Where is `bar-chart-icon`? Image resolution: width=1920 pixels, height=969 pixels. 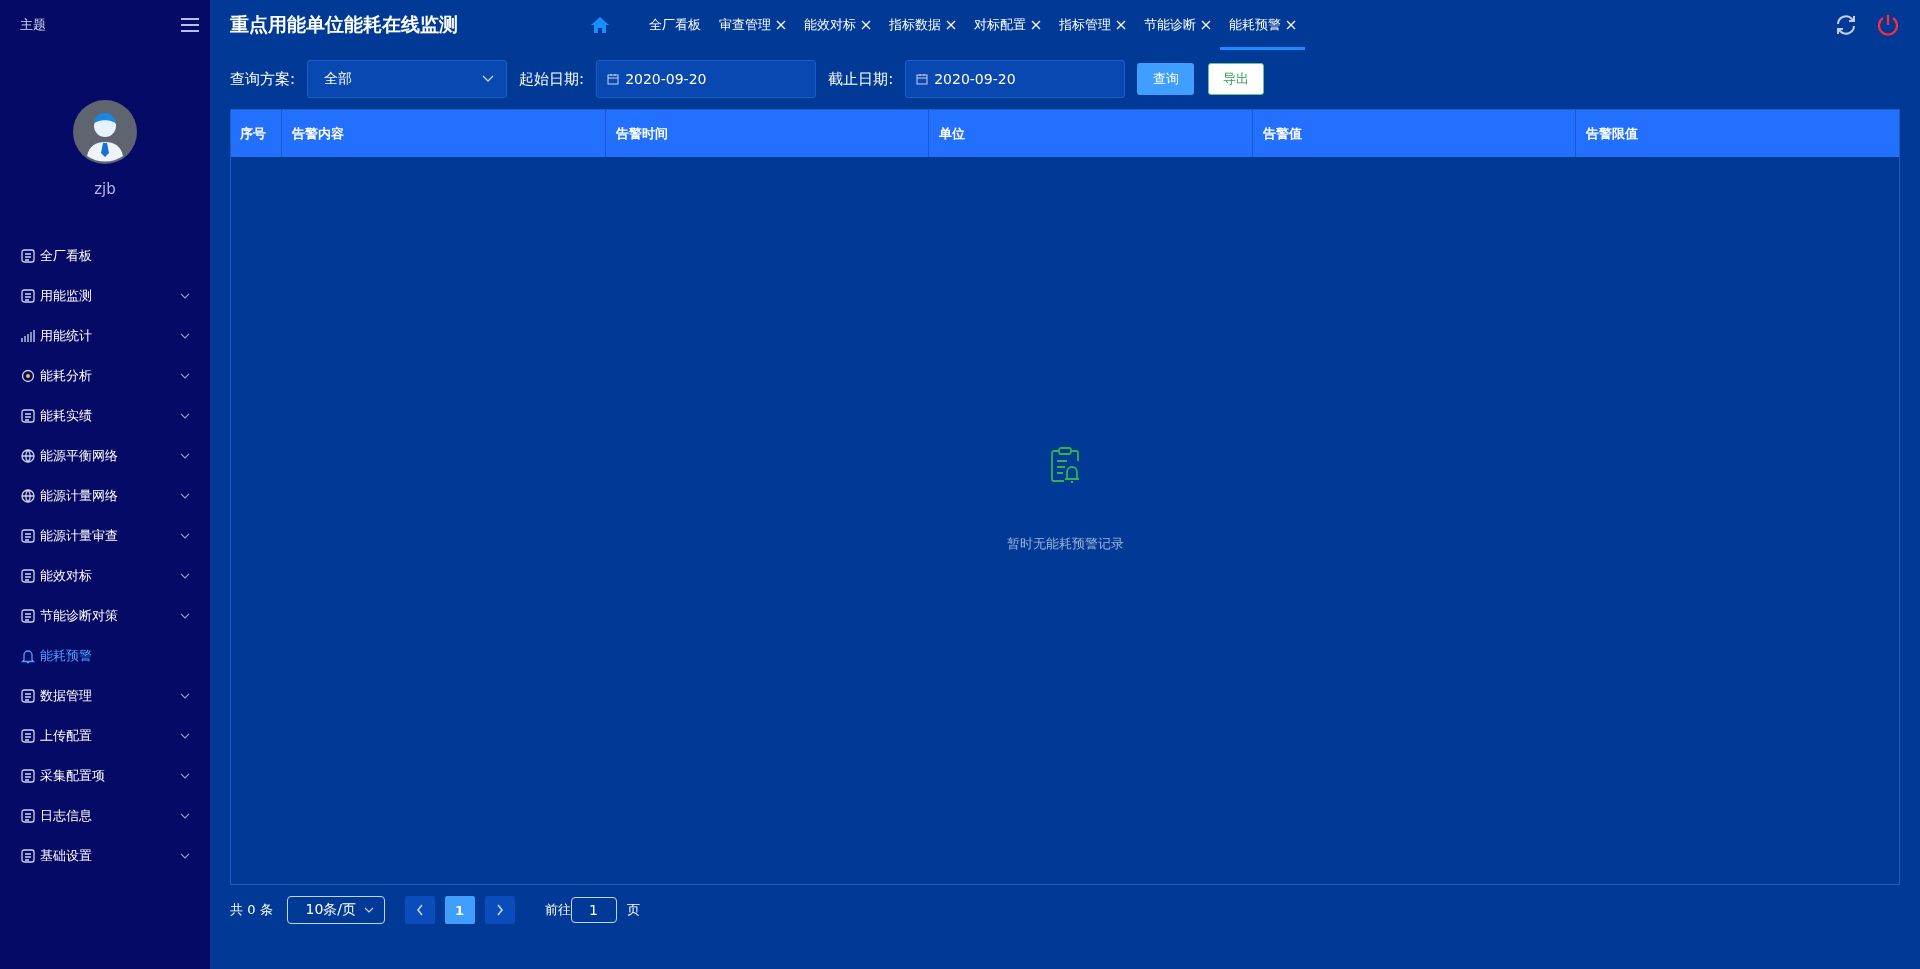
bar-chart-icon is located at coordinates (28, 336).